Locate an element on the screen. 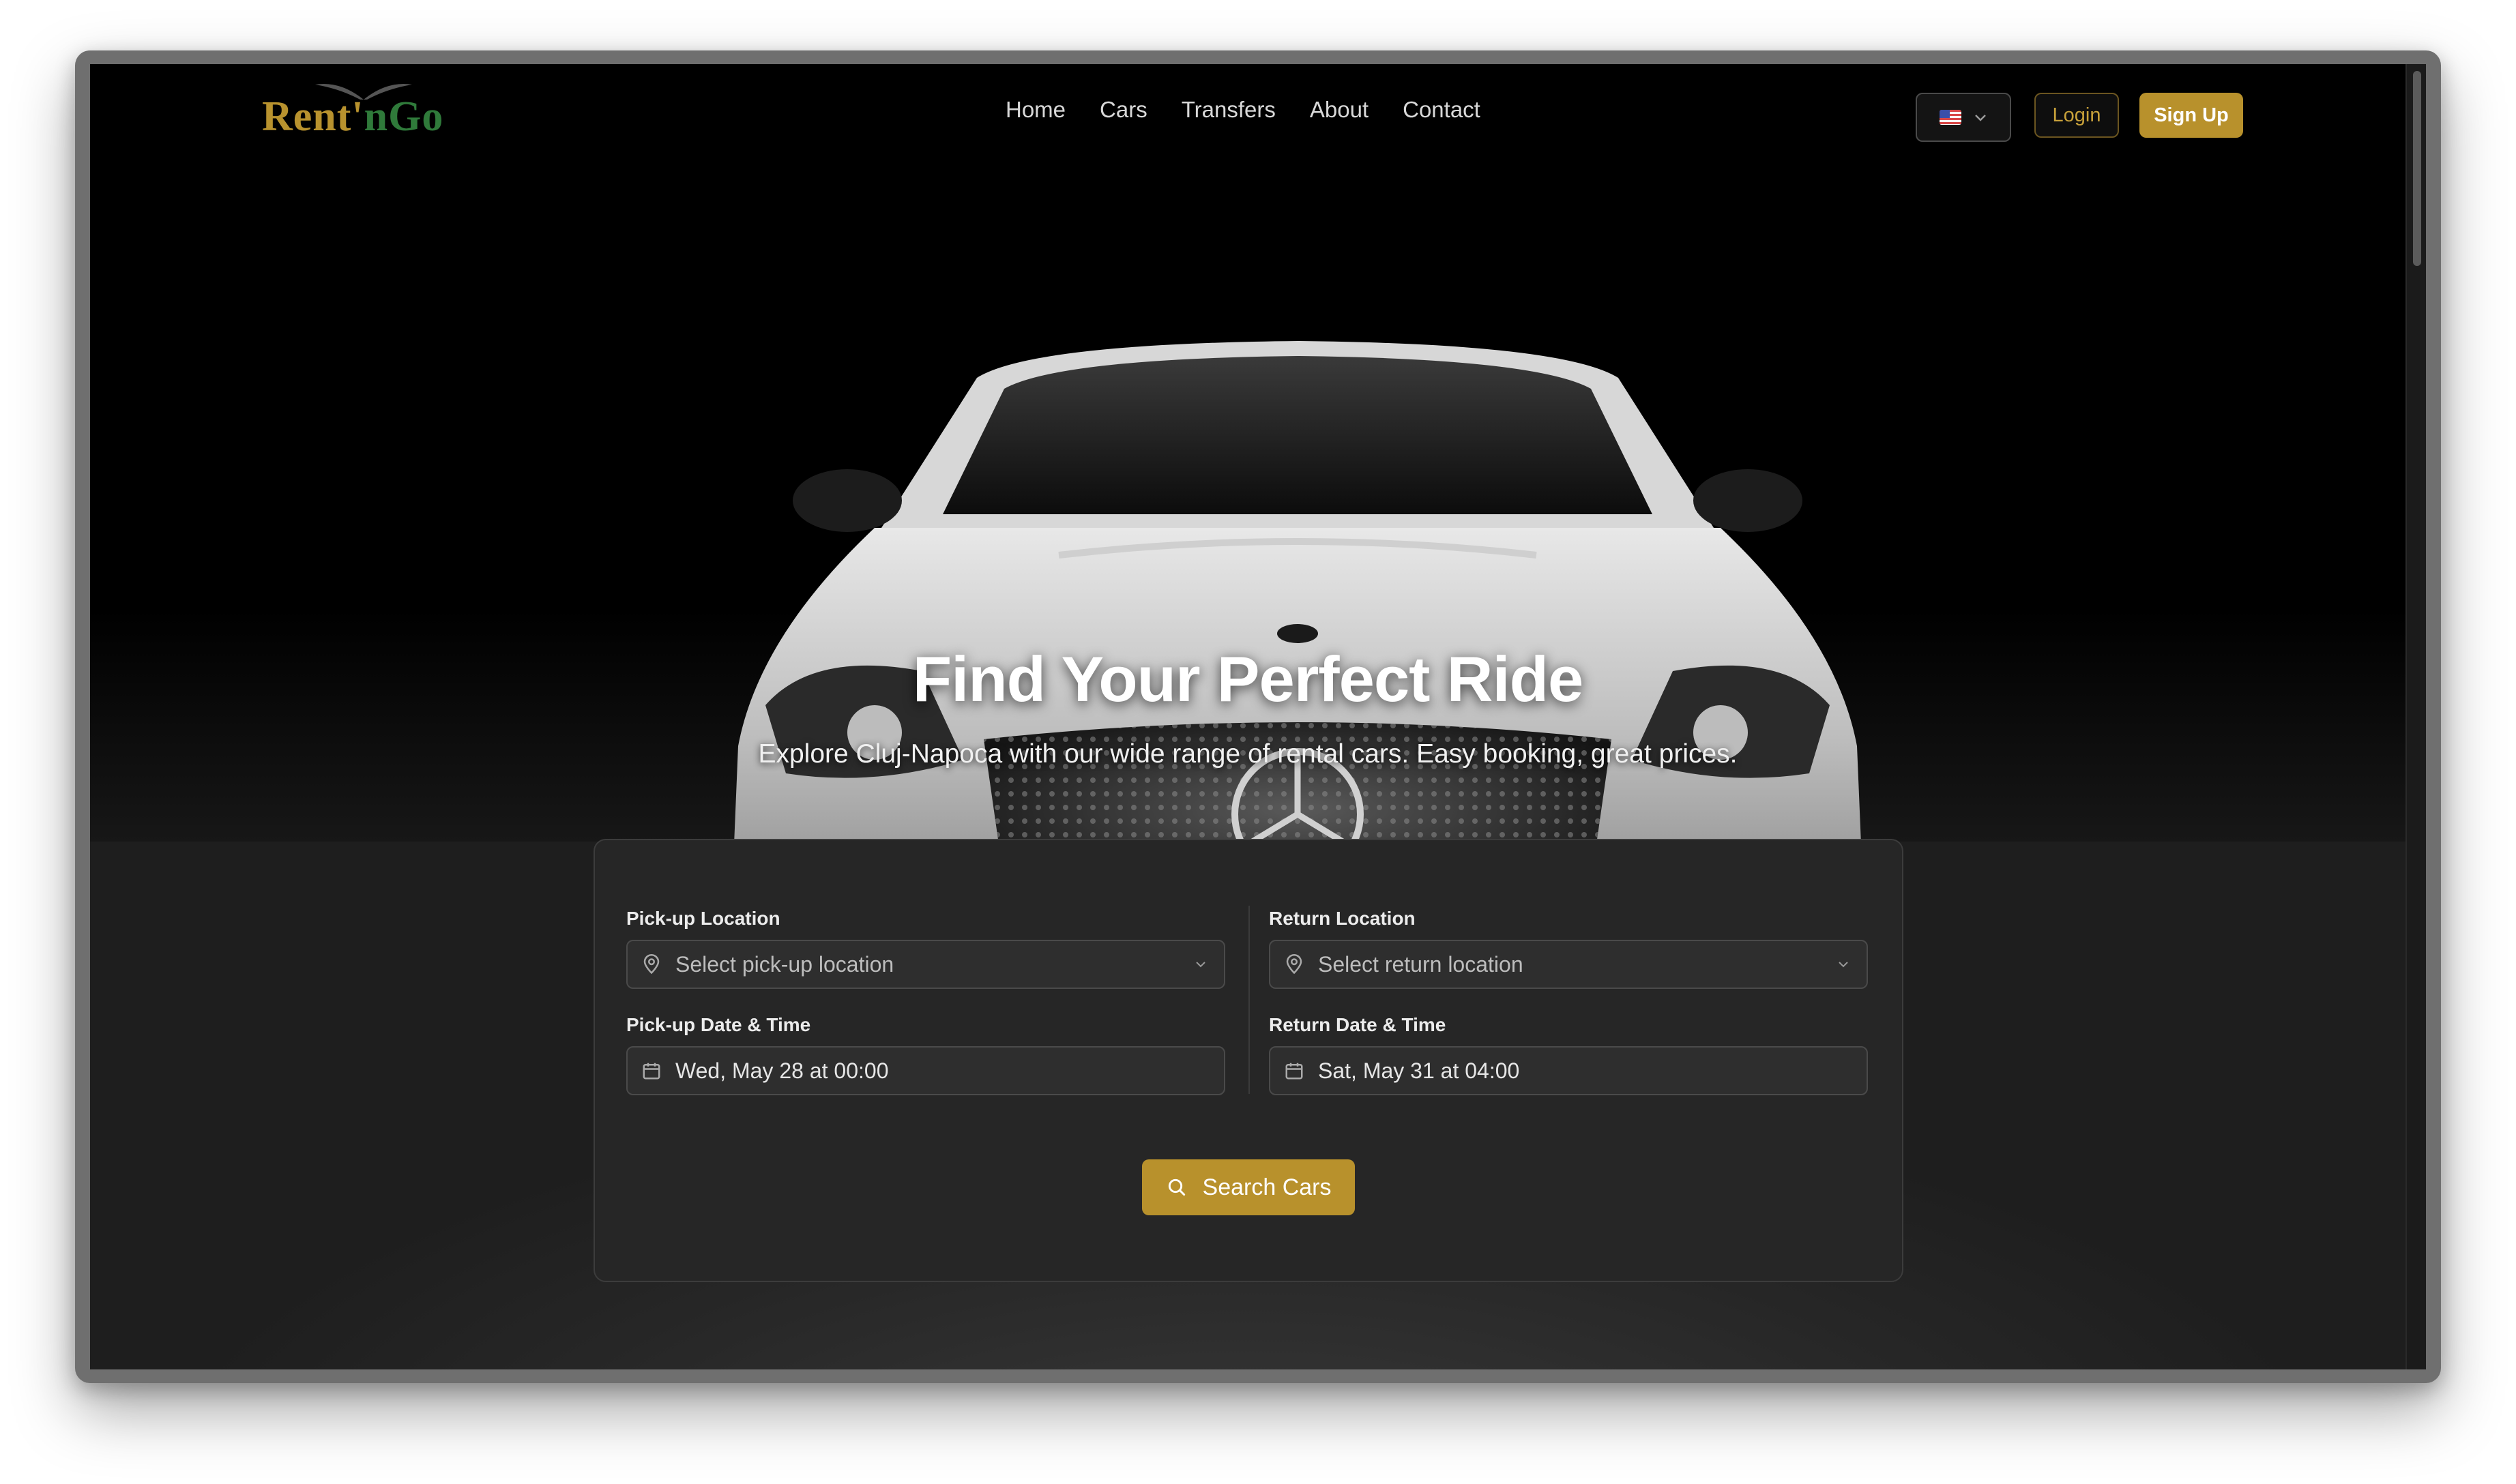  return-location-select: Select return location is located at coordinates (1568, 965).